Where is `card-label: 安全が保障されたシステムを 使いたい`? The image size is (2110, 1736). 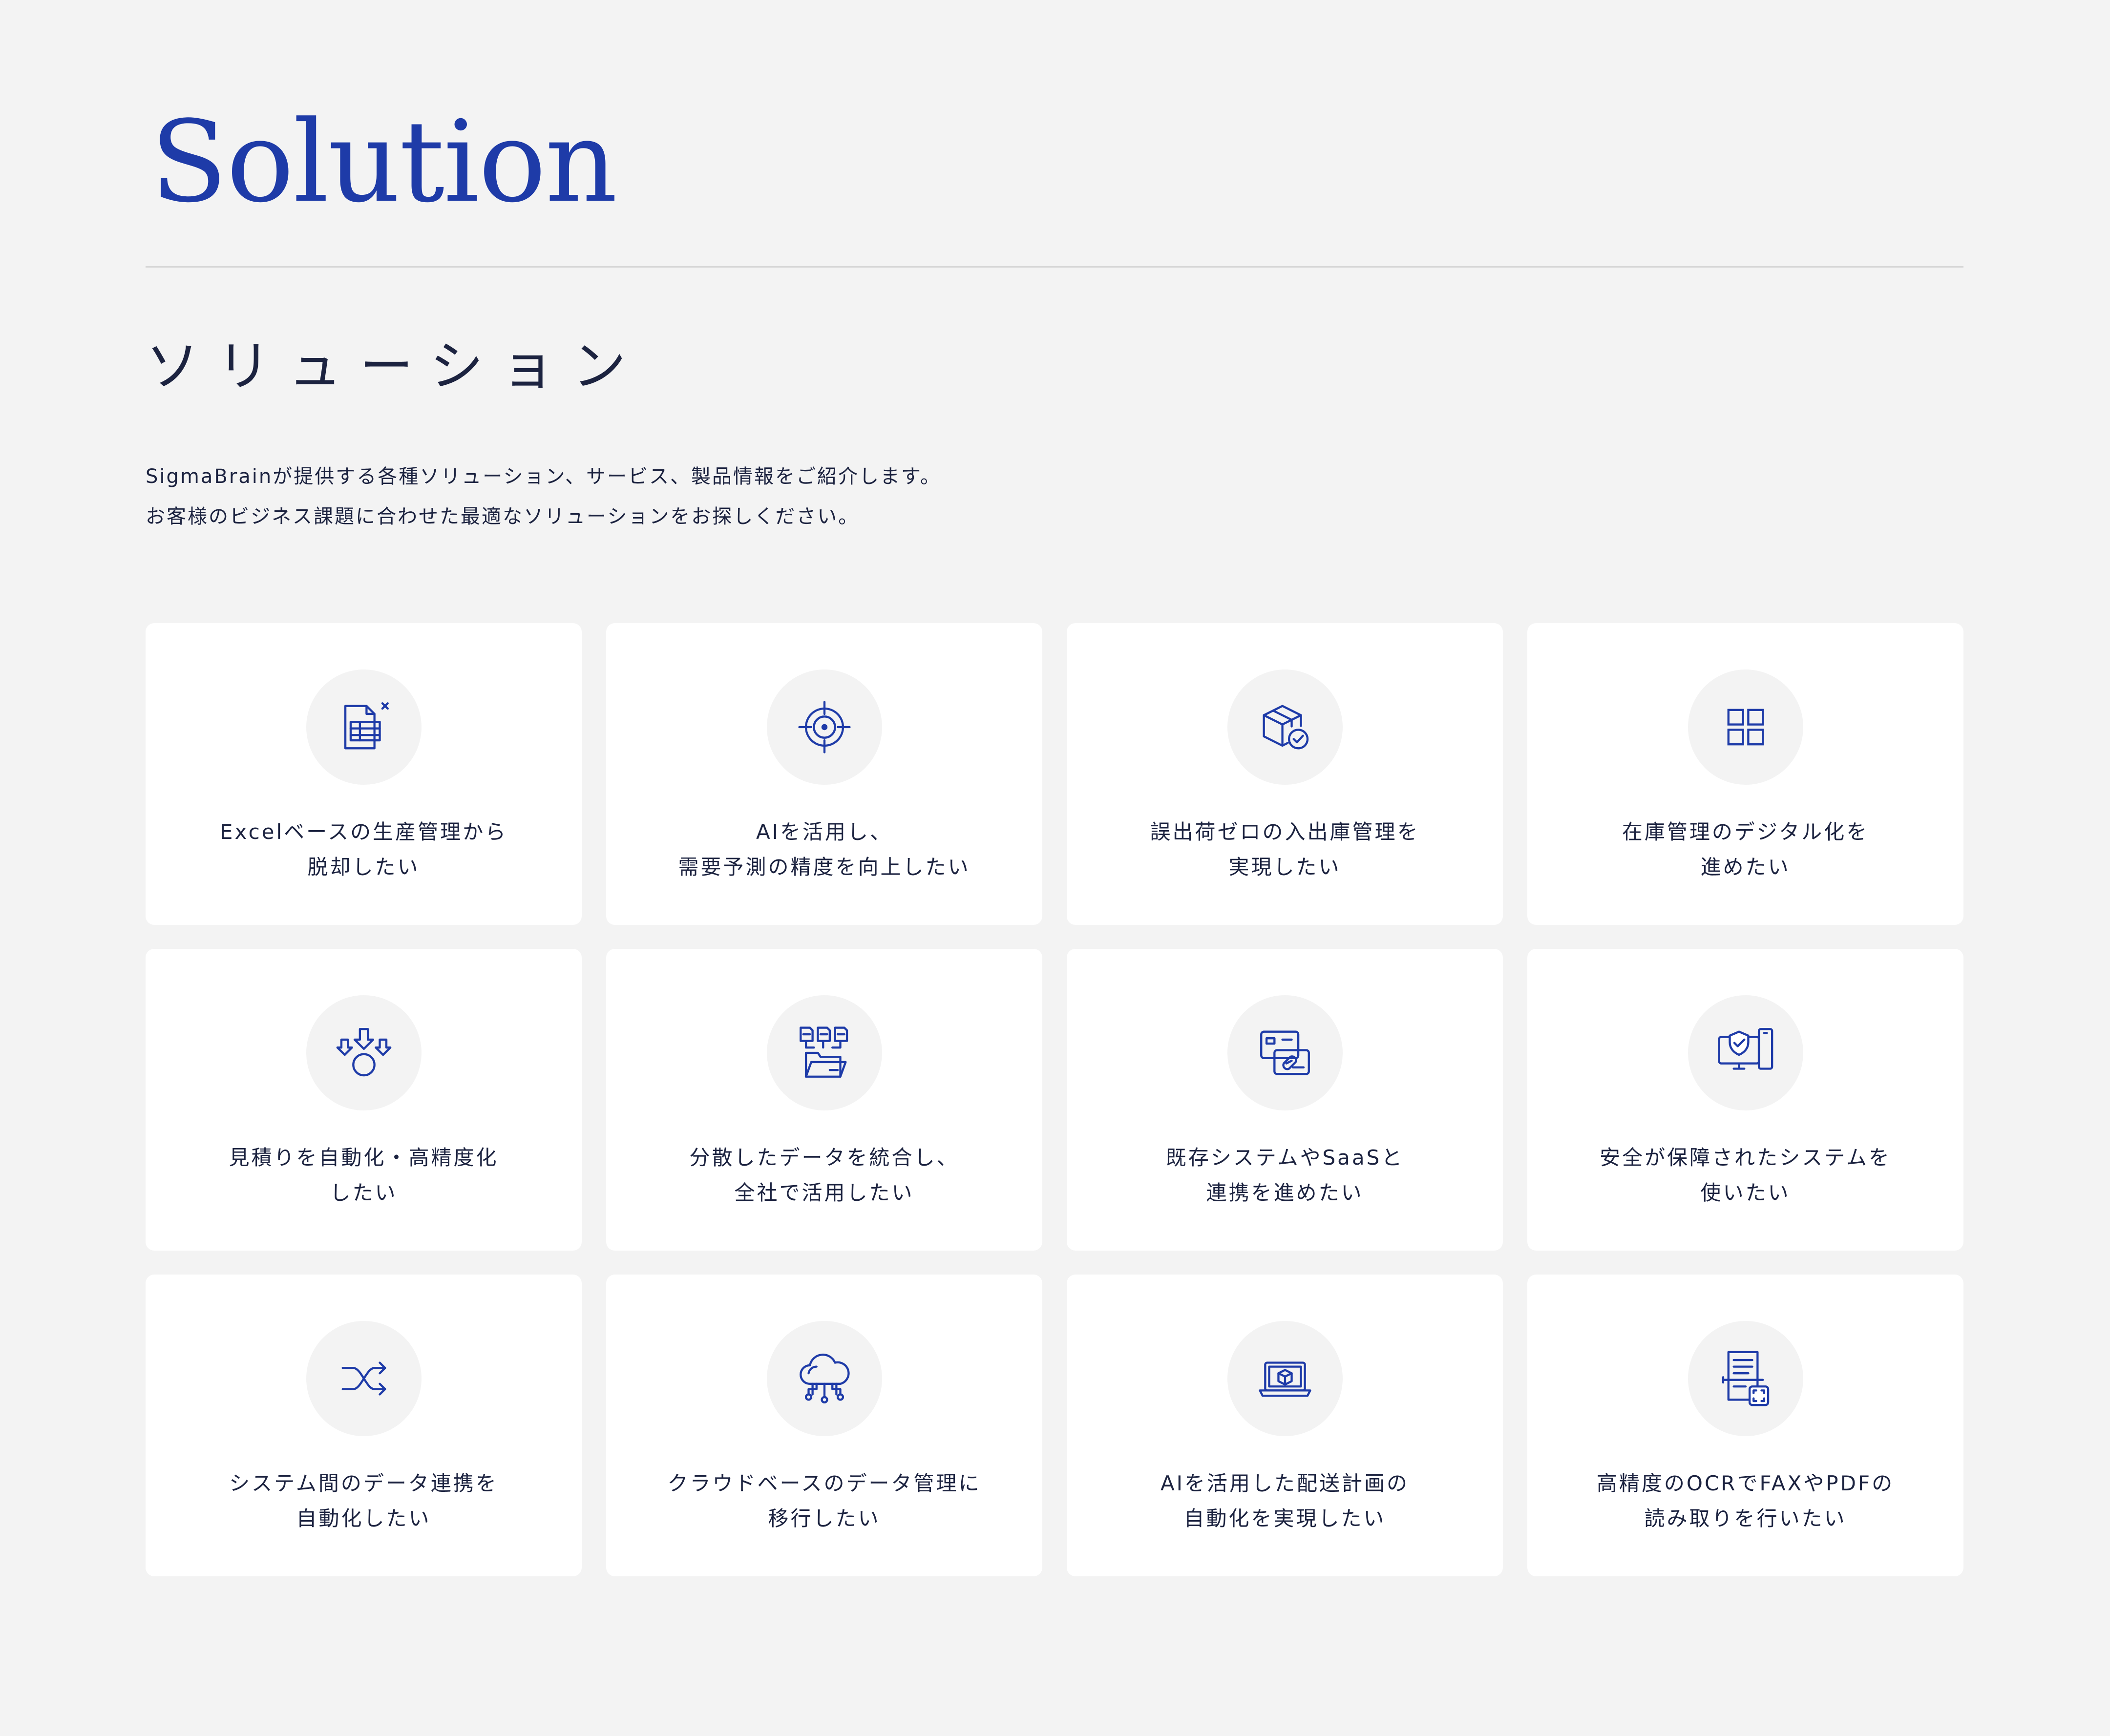 card-label: 安全が保障されたシステムを 使いたい is located at coordinates (1745, 1175).